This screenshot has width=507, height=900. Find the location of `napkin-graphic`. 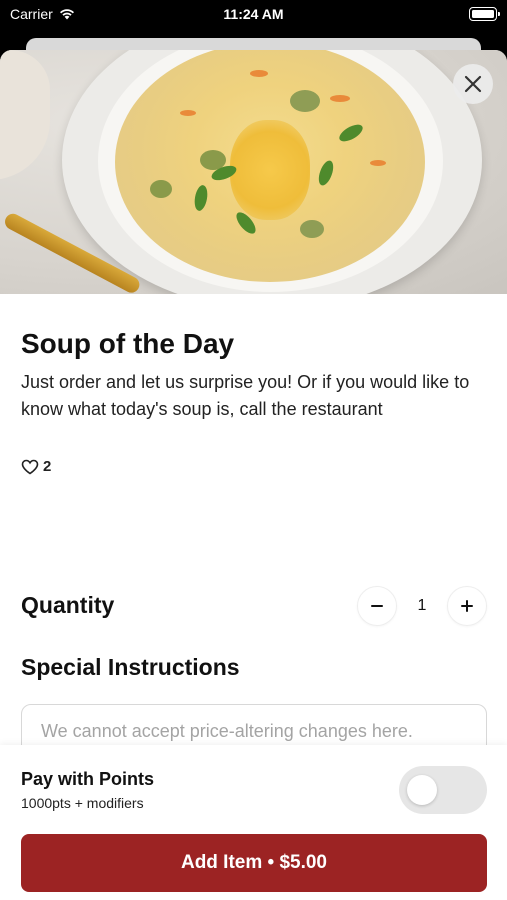

napkin-graphic is located at coordinates (25, 115).